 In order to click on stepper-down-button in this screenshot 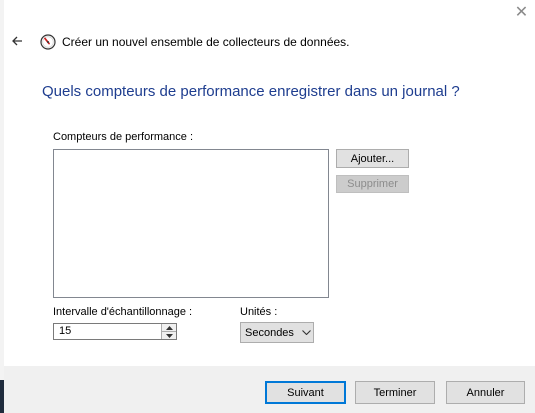, I will do `click(169, 335)`.